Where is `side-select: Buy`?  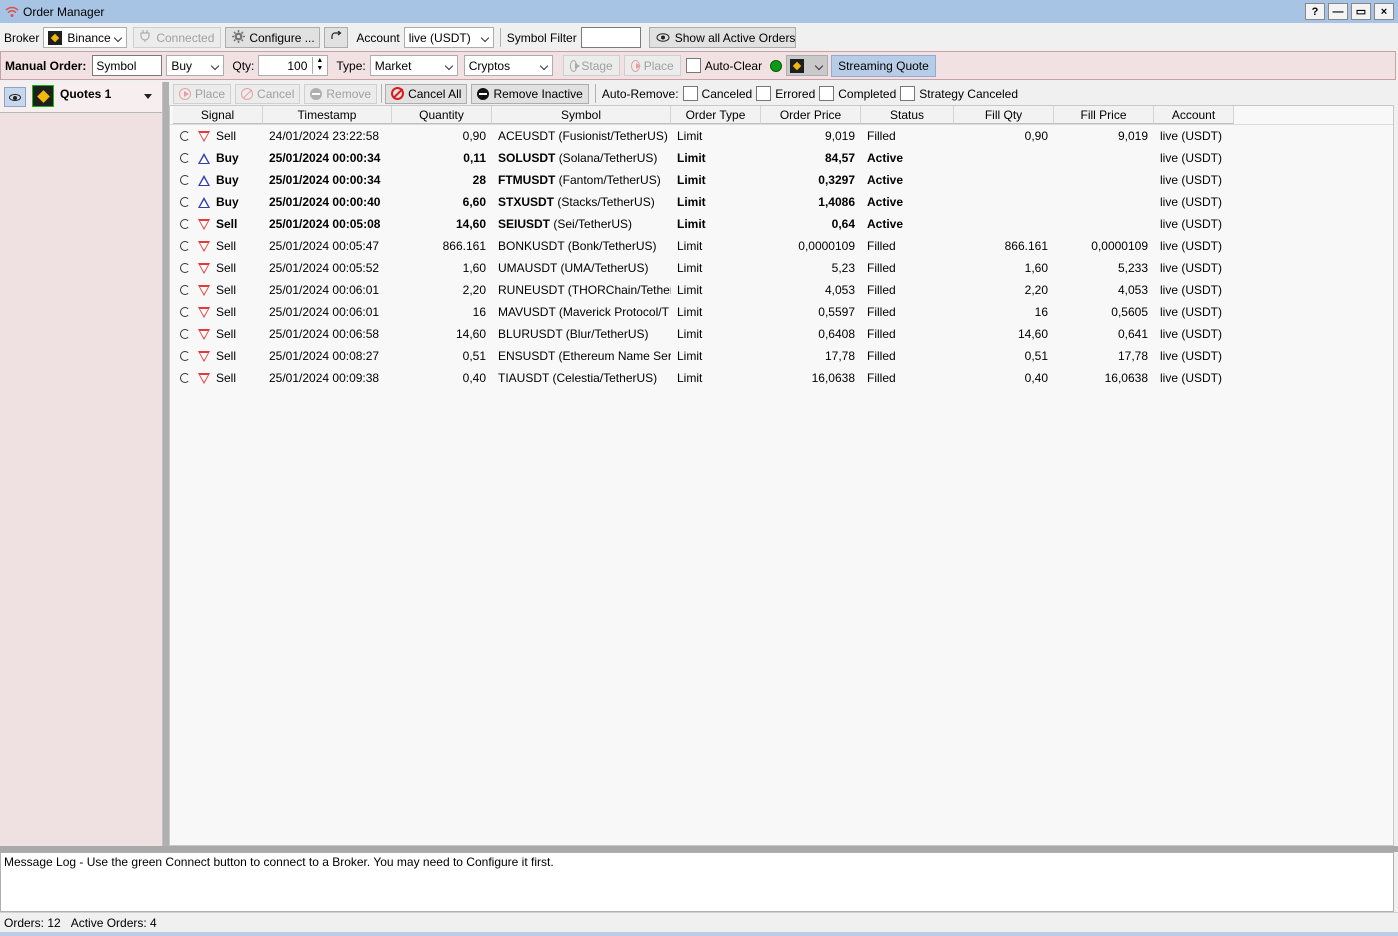 side-select: Buy is located at coordinates (195, 65).